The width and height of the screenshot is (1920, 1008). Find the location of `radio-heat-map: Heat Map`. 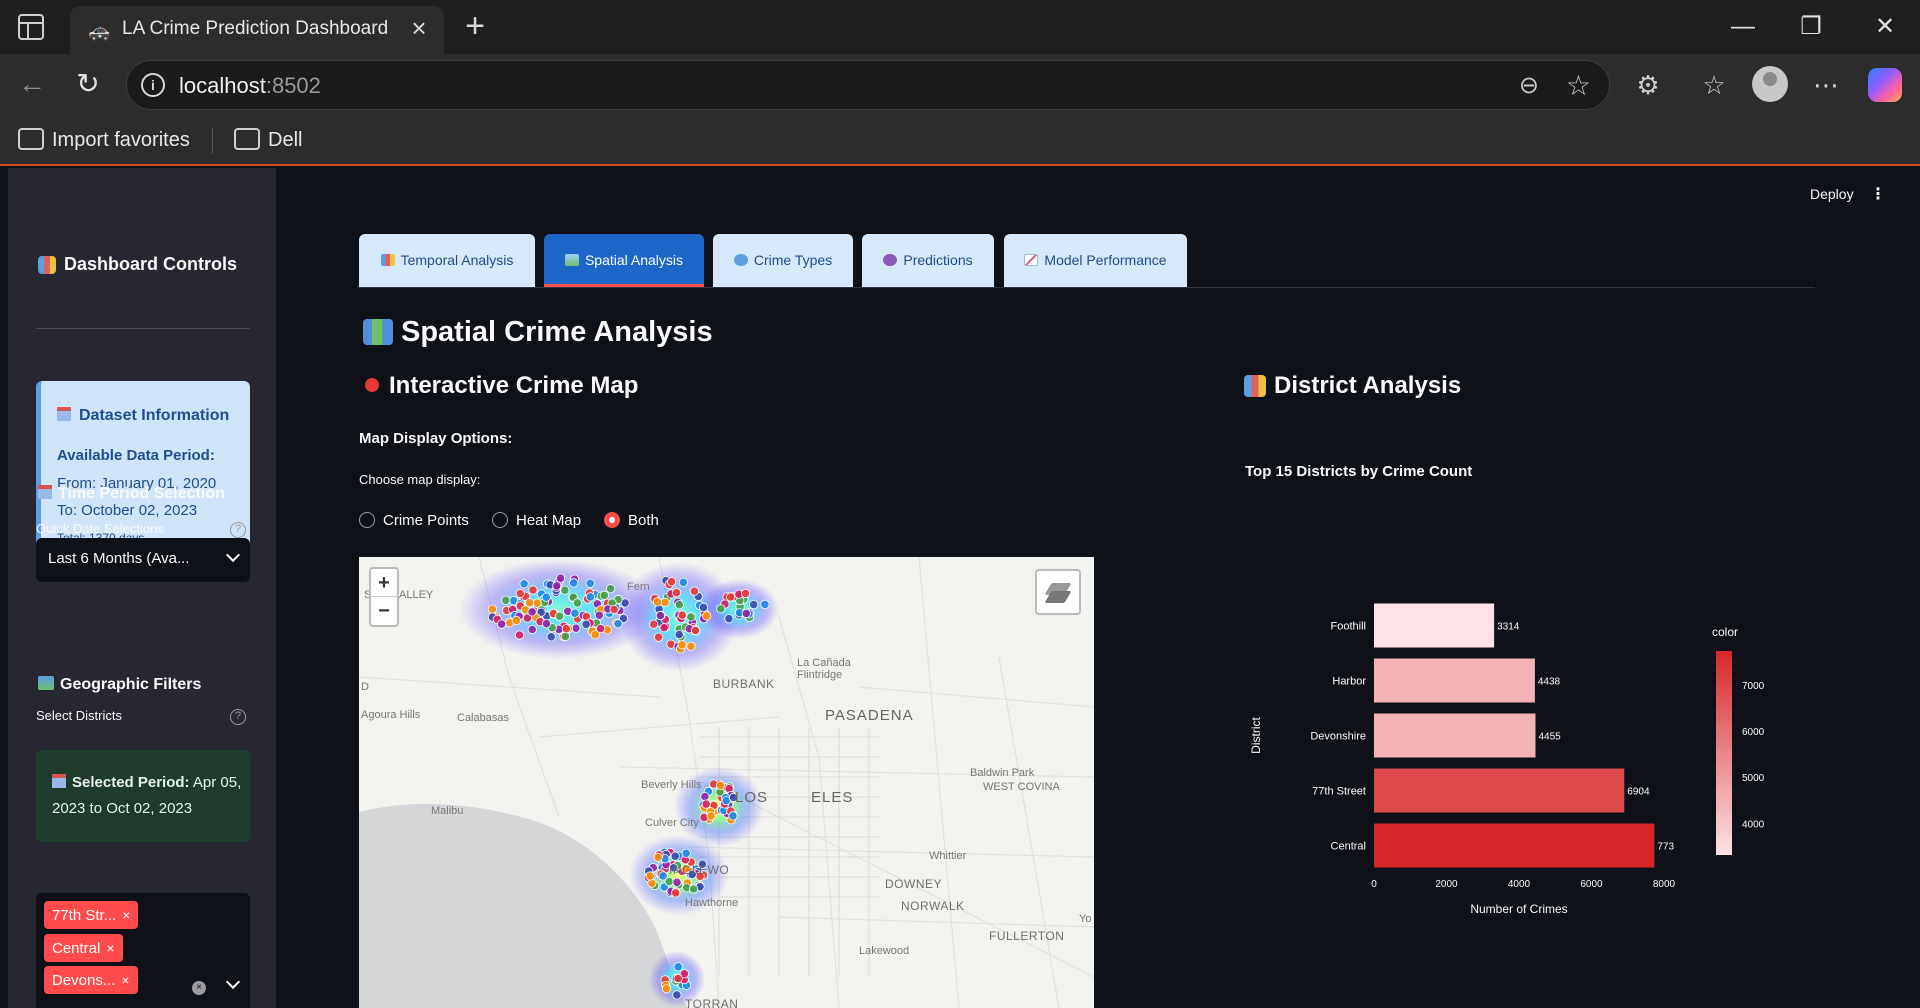

radio-heat-map: Heat Map is located at coordinates (536, 521).